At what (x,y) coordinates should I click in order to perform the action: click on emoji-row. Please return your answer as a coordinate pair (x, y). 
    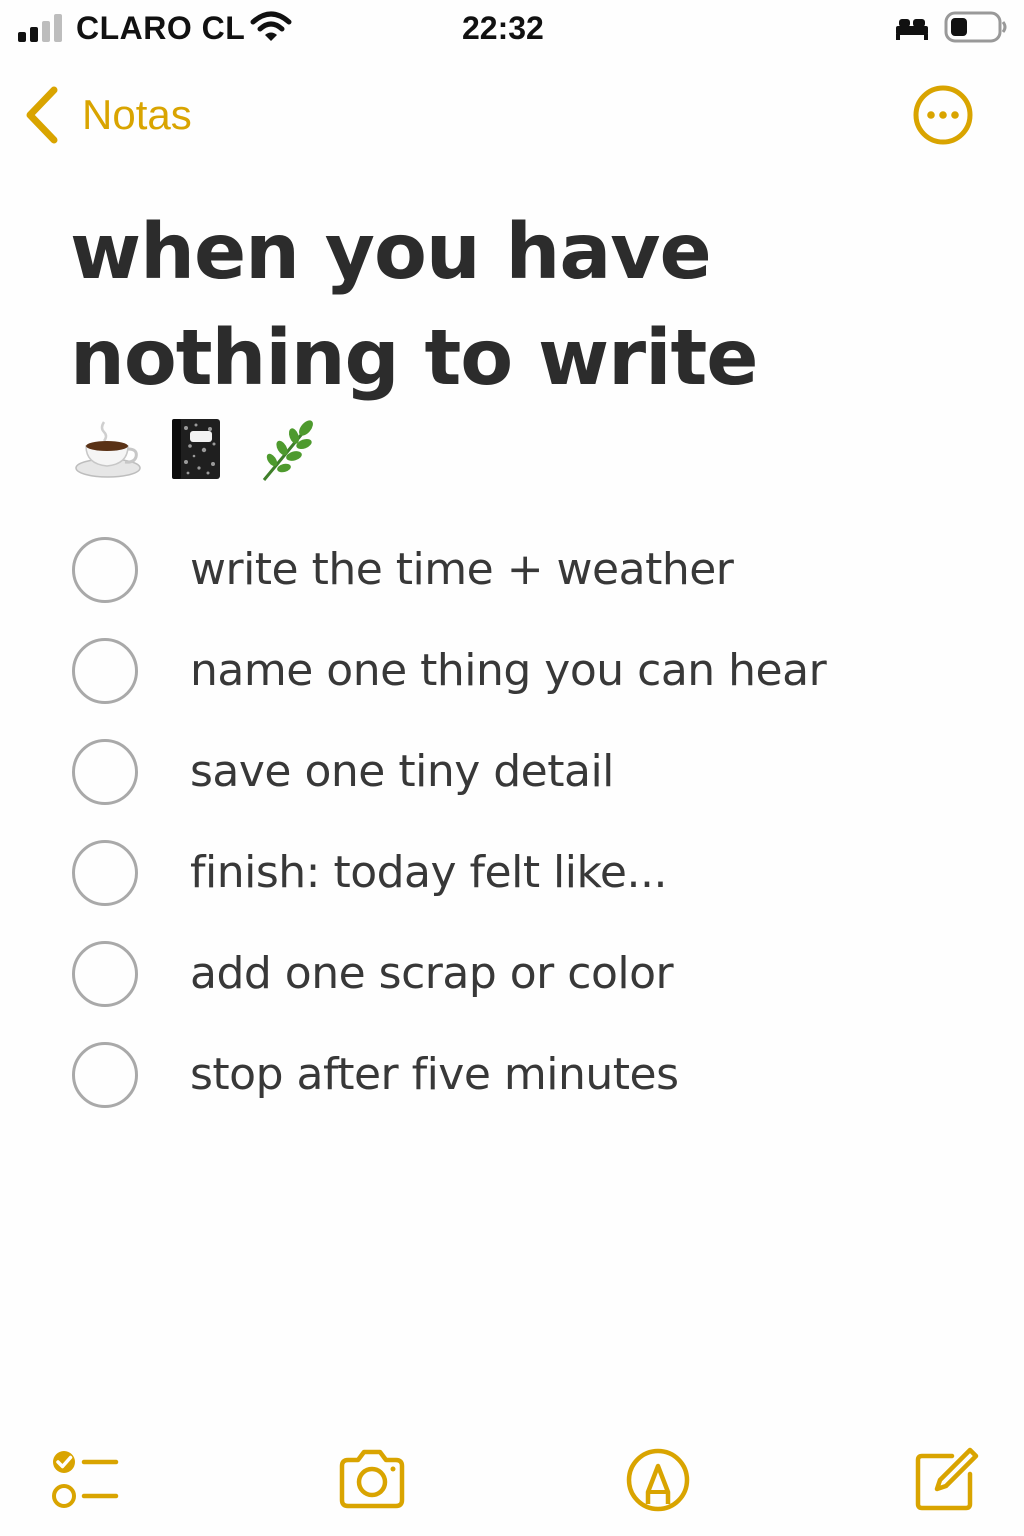
    Looking at the image, I should click on (198, 451).